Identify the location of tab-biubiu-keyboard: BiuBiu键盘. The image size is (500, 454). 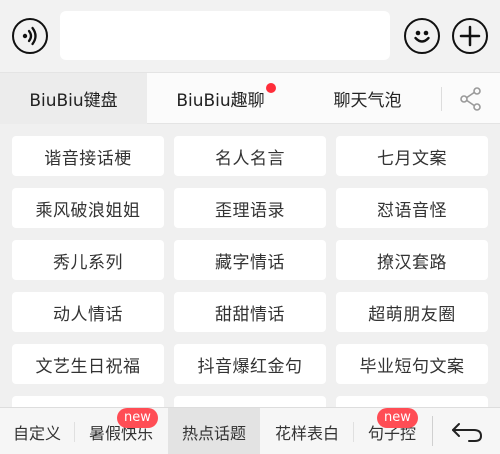
(73, 98).